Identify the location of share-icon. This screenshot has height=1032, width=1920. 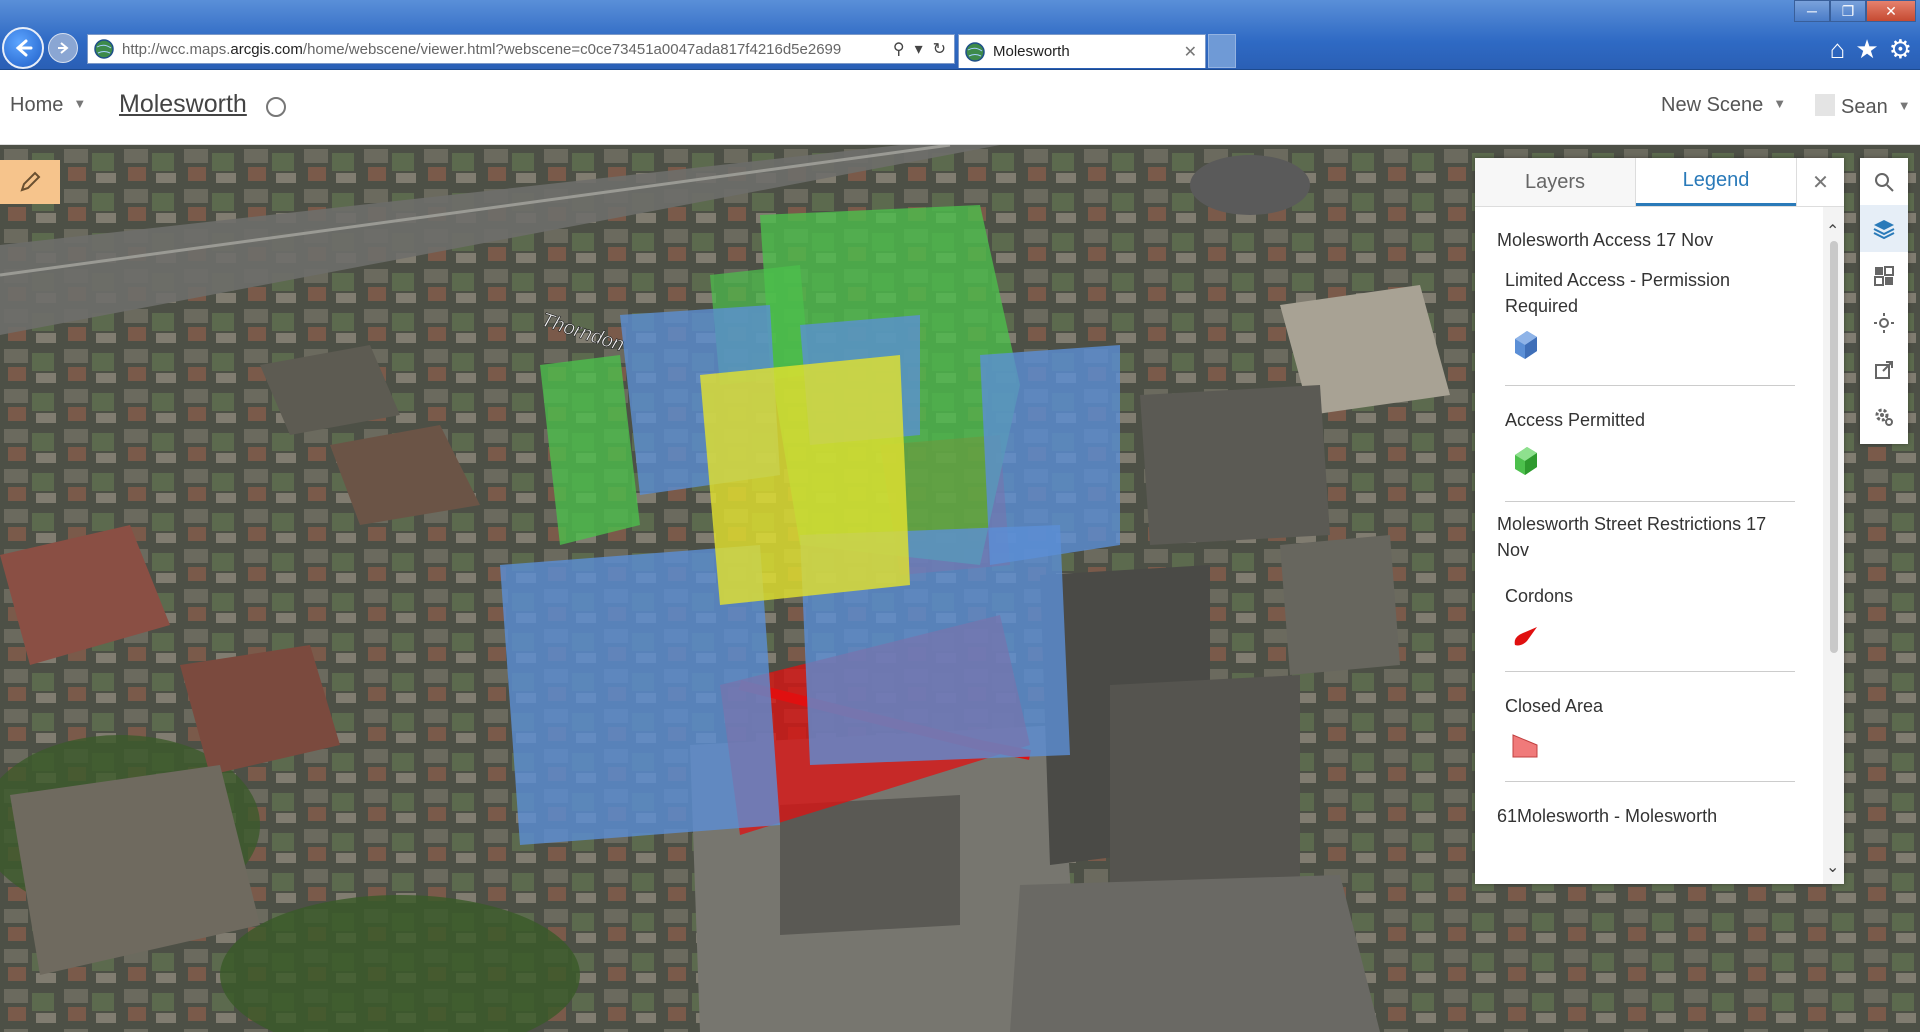
(1884, 369).